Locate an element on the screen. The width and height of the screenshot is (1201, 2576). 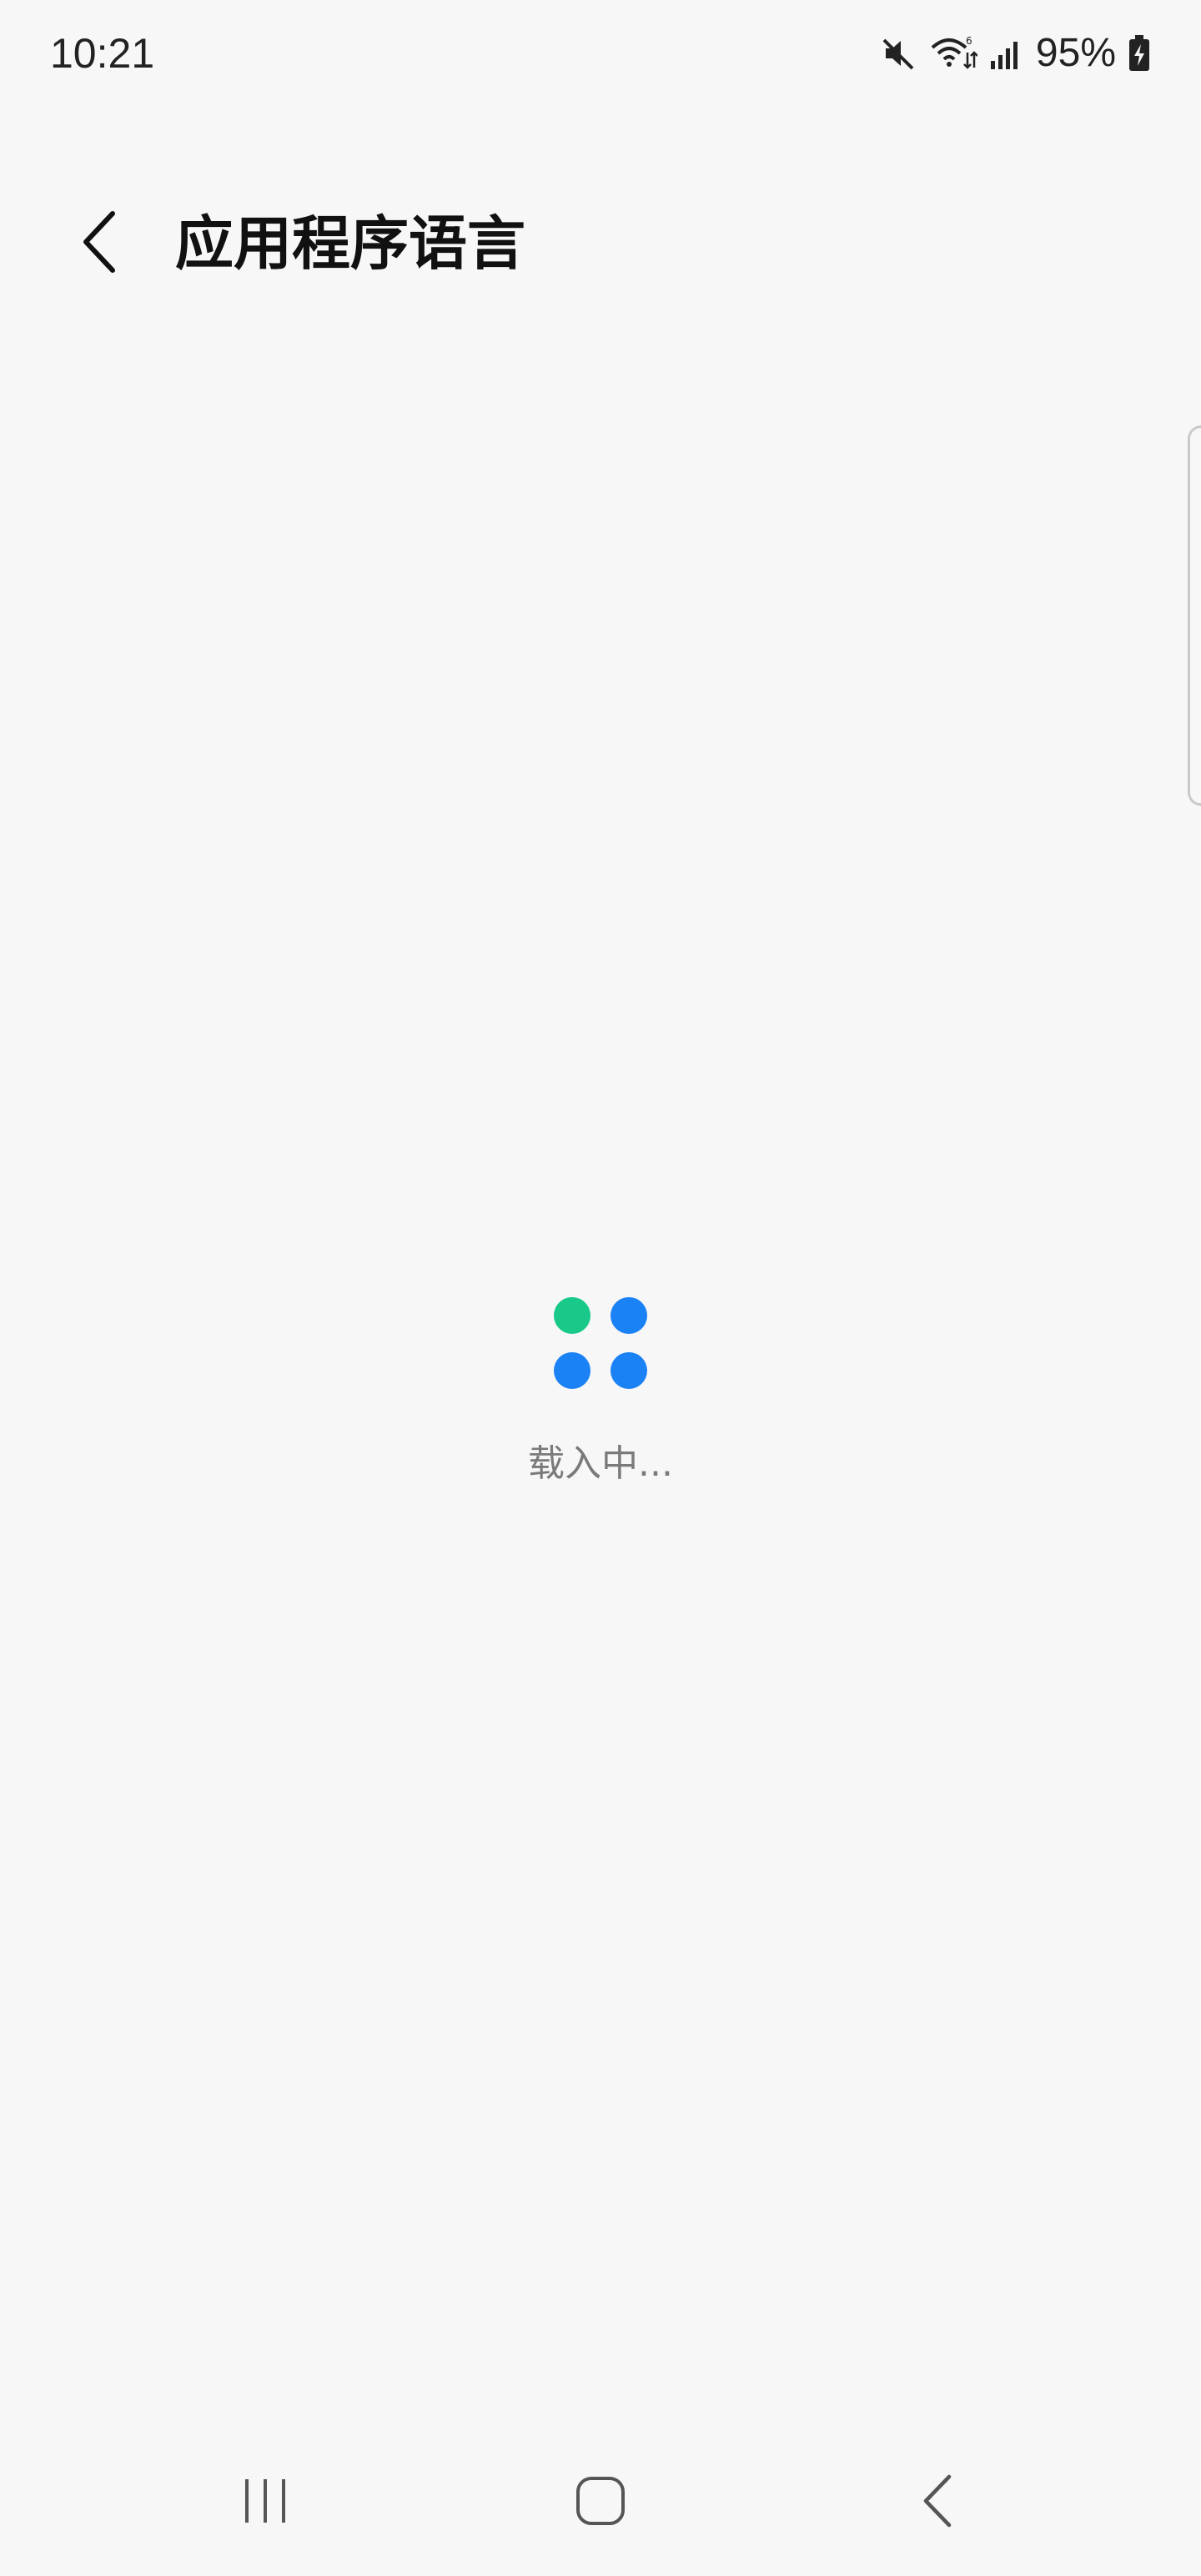
svg-text: 6 is located at coordinates (969, 41).